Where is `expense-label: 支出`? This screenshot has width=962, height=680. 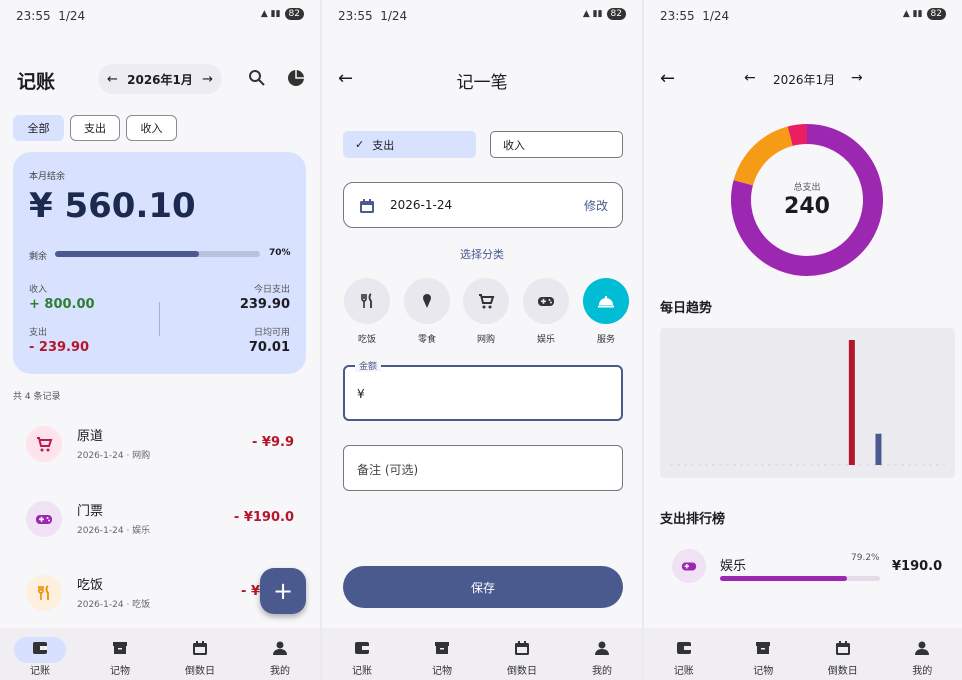
expense-label: 支出 is located at coordinates (38, 333).